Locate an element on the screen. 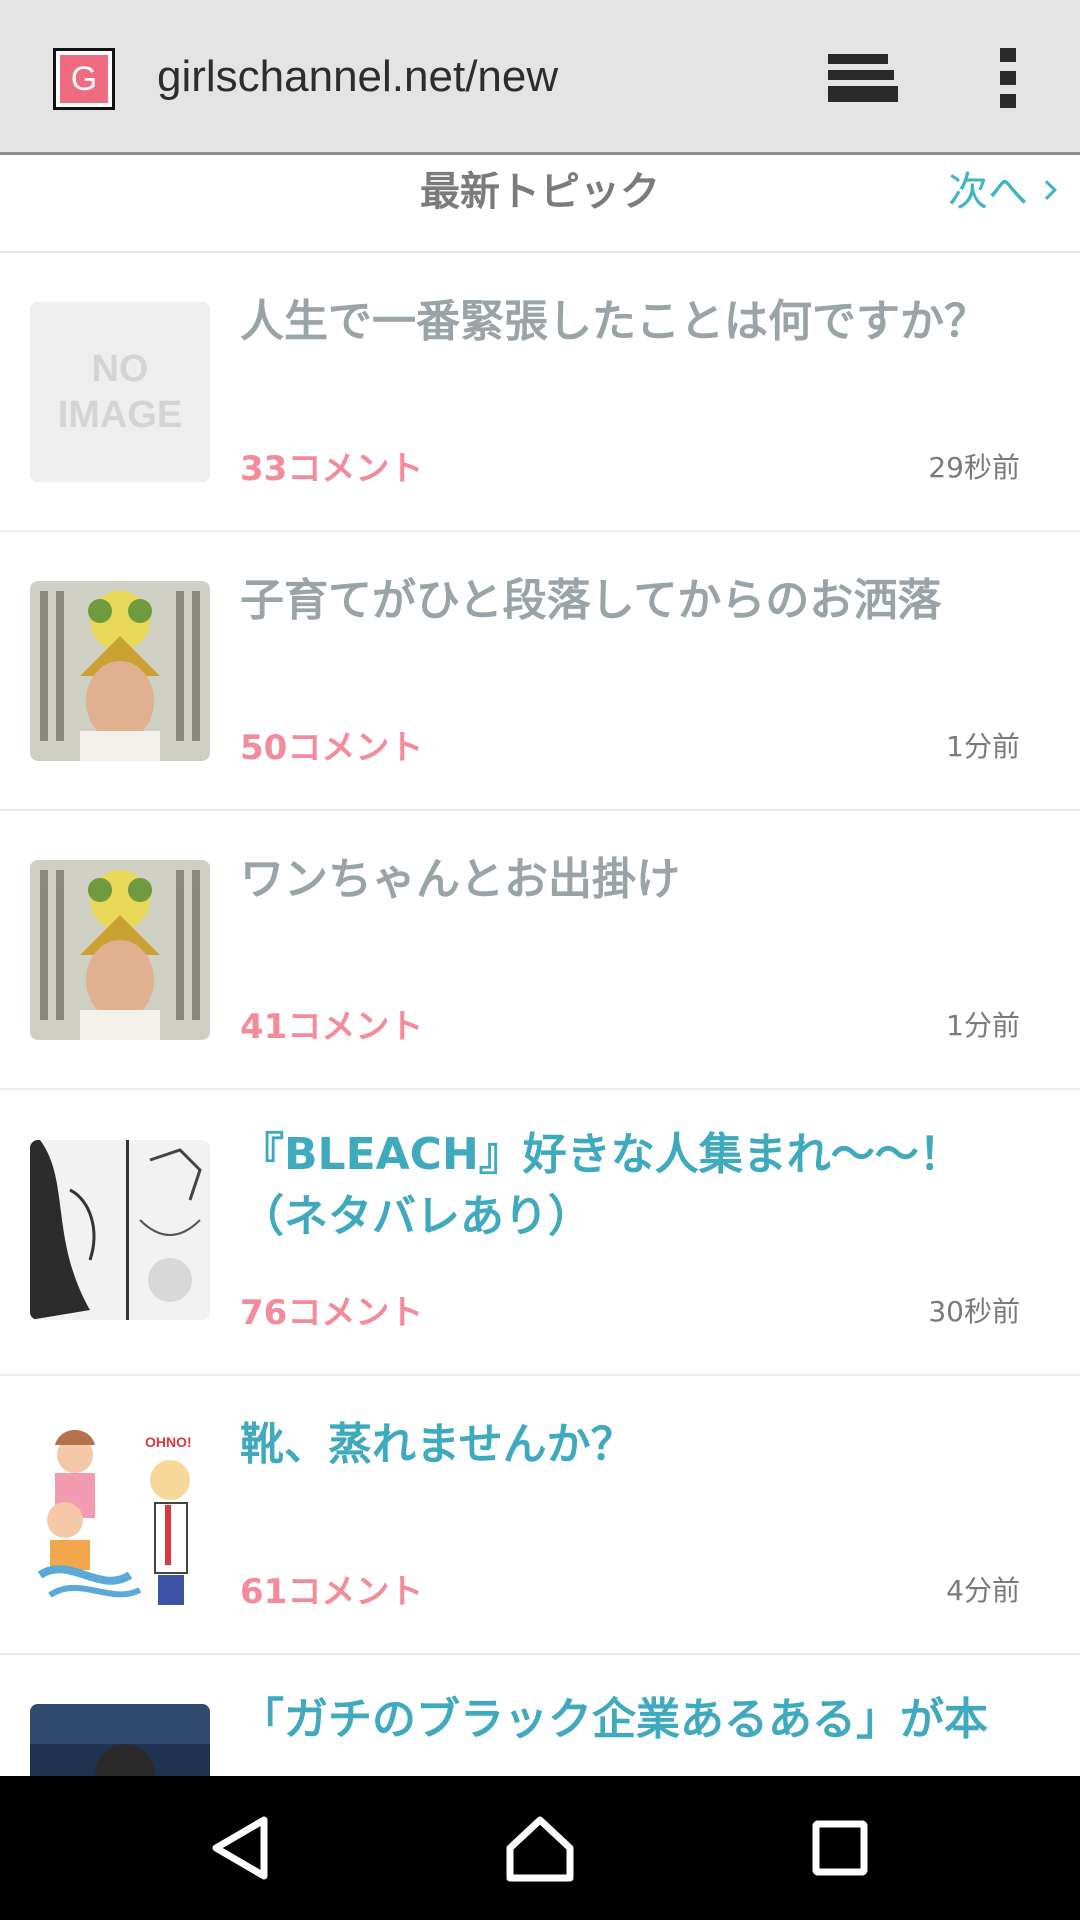  topic-item: ワンちゃんとお出掛け 41コメント 1分前 is located at coordinates (540, 950).